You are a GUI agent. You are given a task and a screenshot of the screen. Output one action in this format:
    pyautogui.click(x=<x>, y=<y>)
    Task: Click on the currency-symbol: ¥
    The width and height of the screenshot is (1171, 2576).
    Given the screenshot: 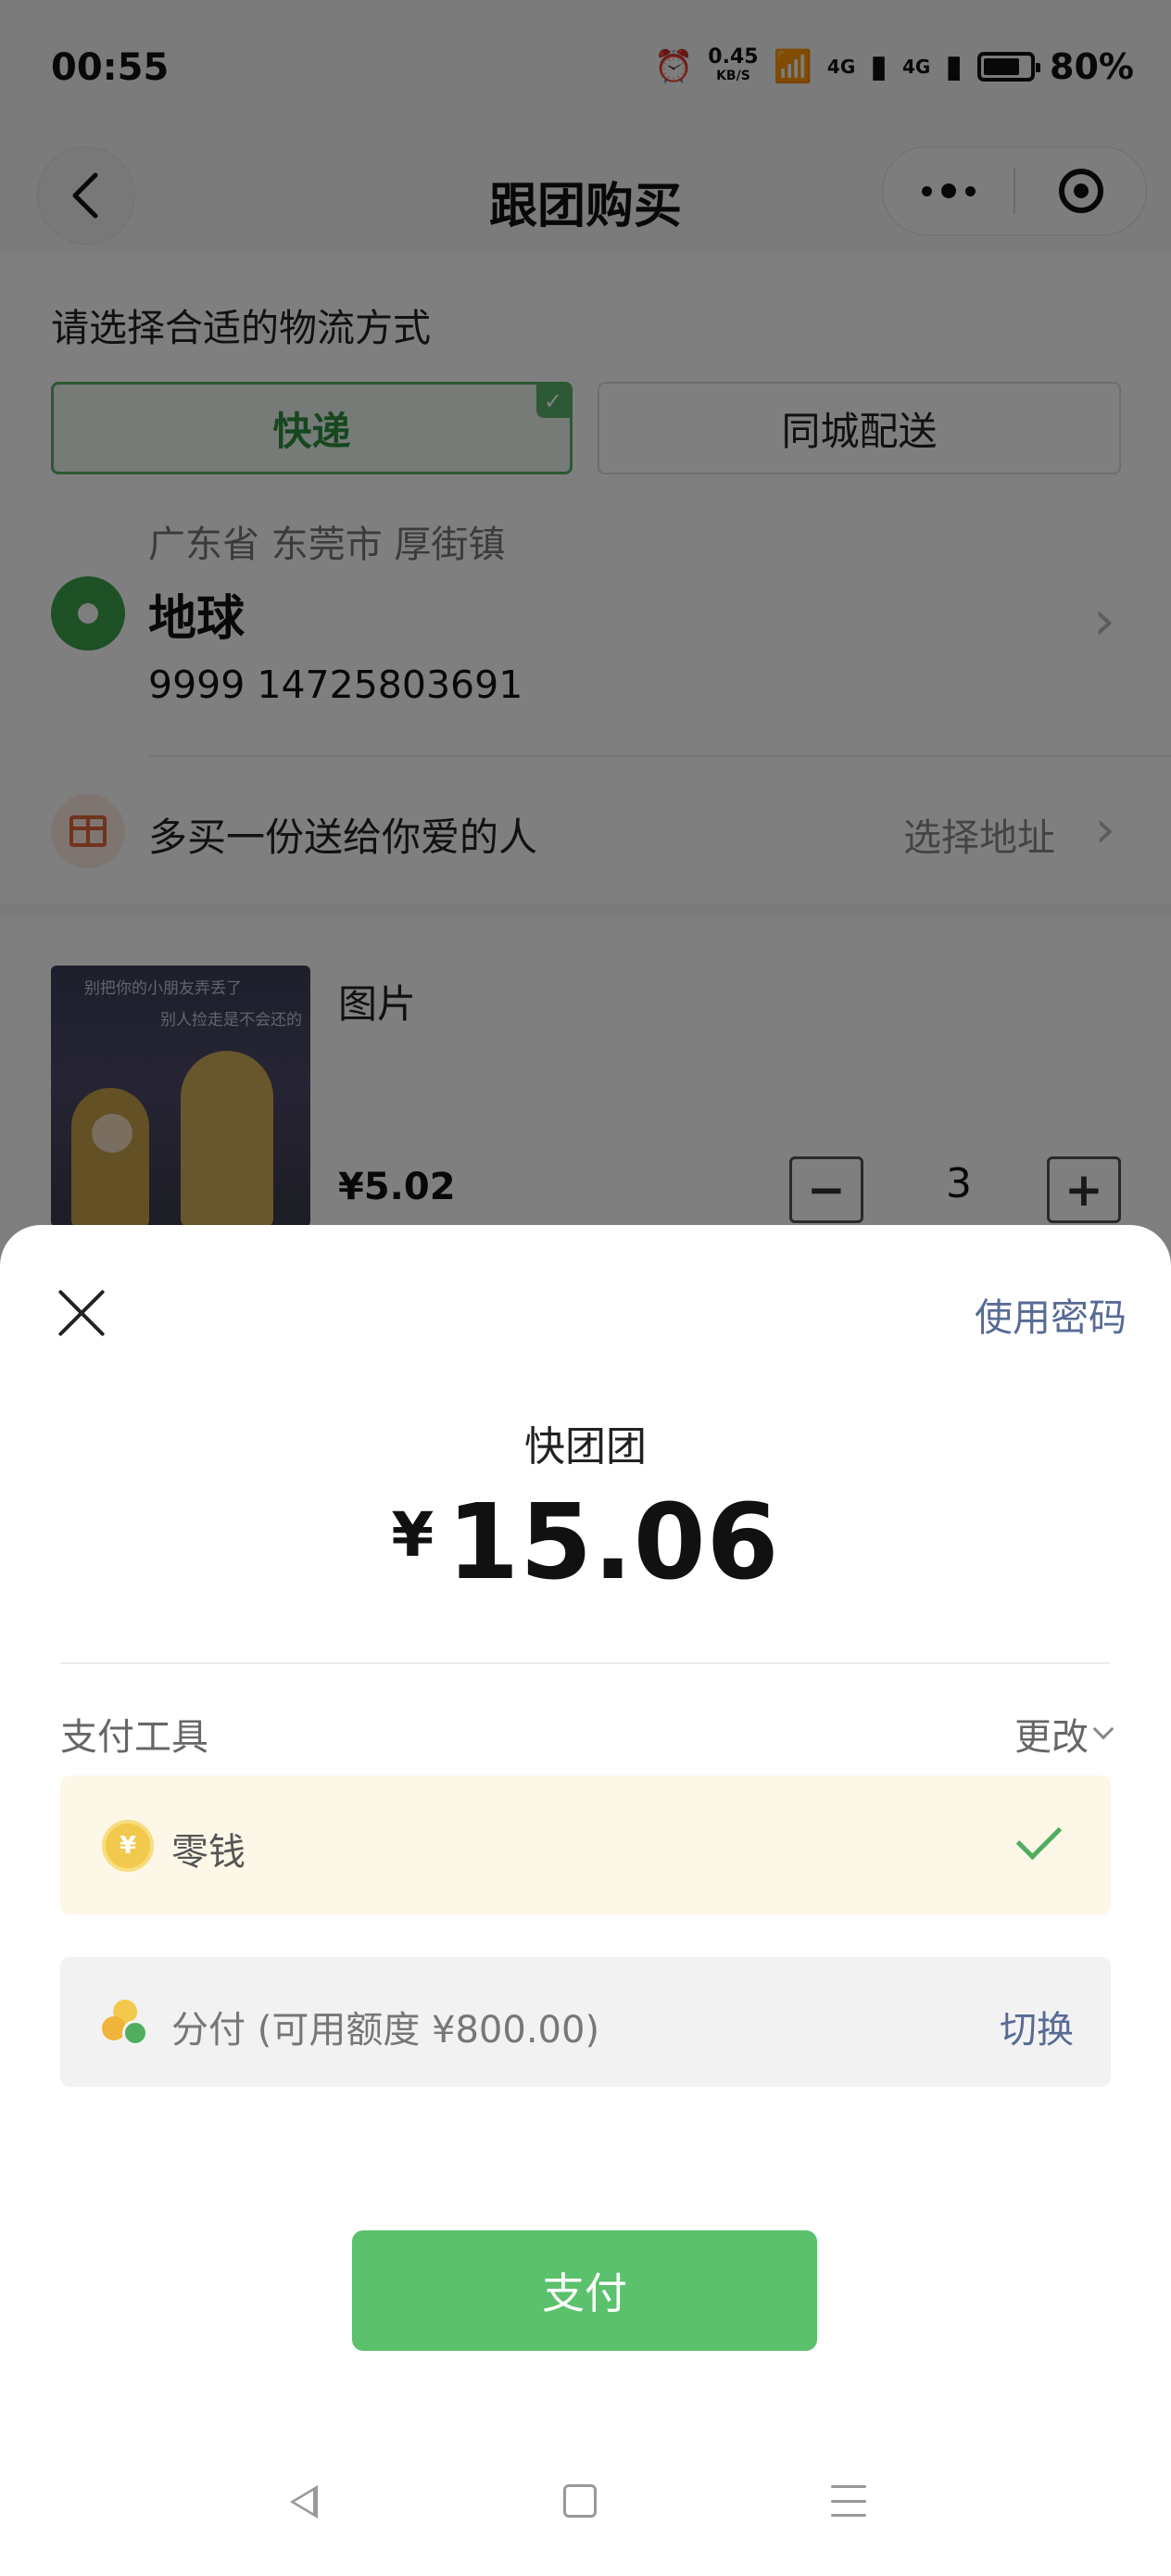 What is the action you would take?
    pyautogui.click(x=413, y=1535)
    